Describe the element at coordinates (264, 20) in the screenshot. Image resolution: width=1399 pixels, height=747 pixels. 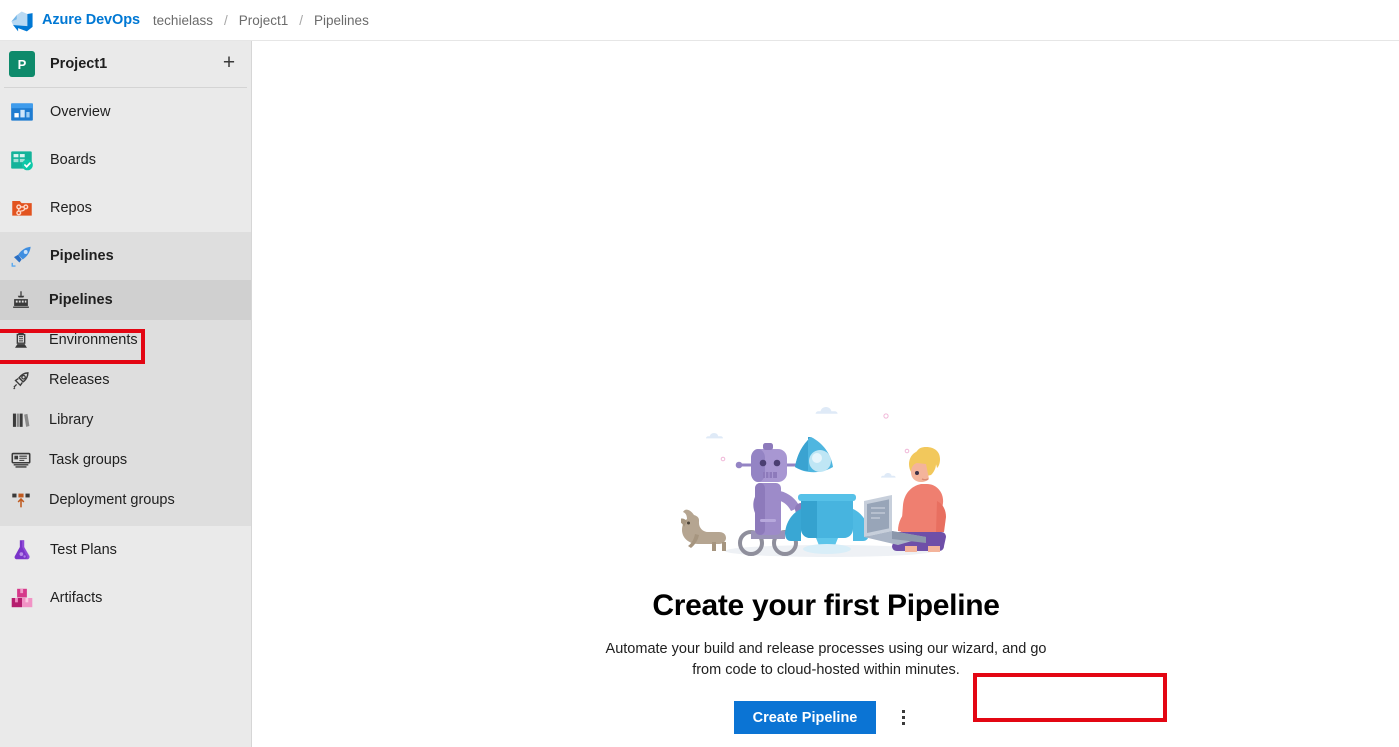
I see `breadcrumb-project: Project1` at that location.